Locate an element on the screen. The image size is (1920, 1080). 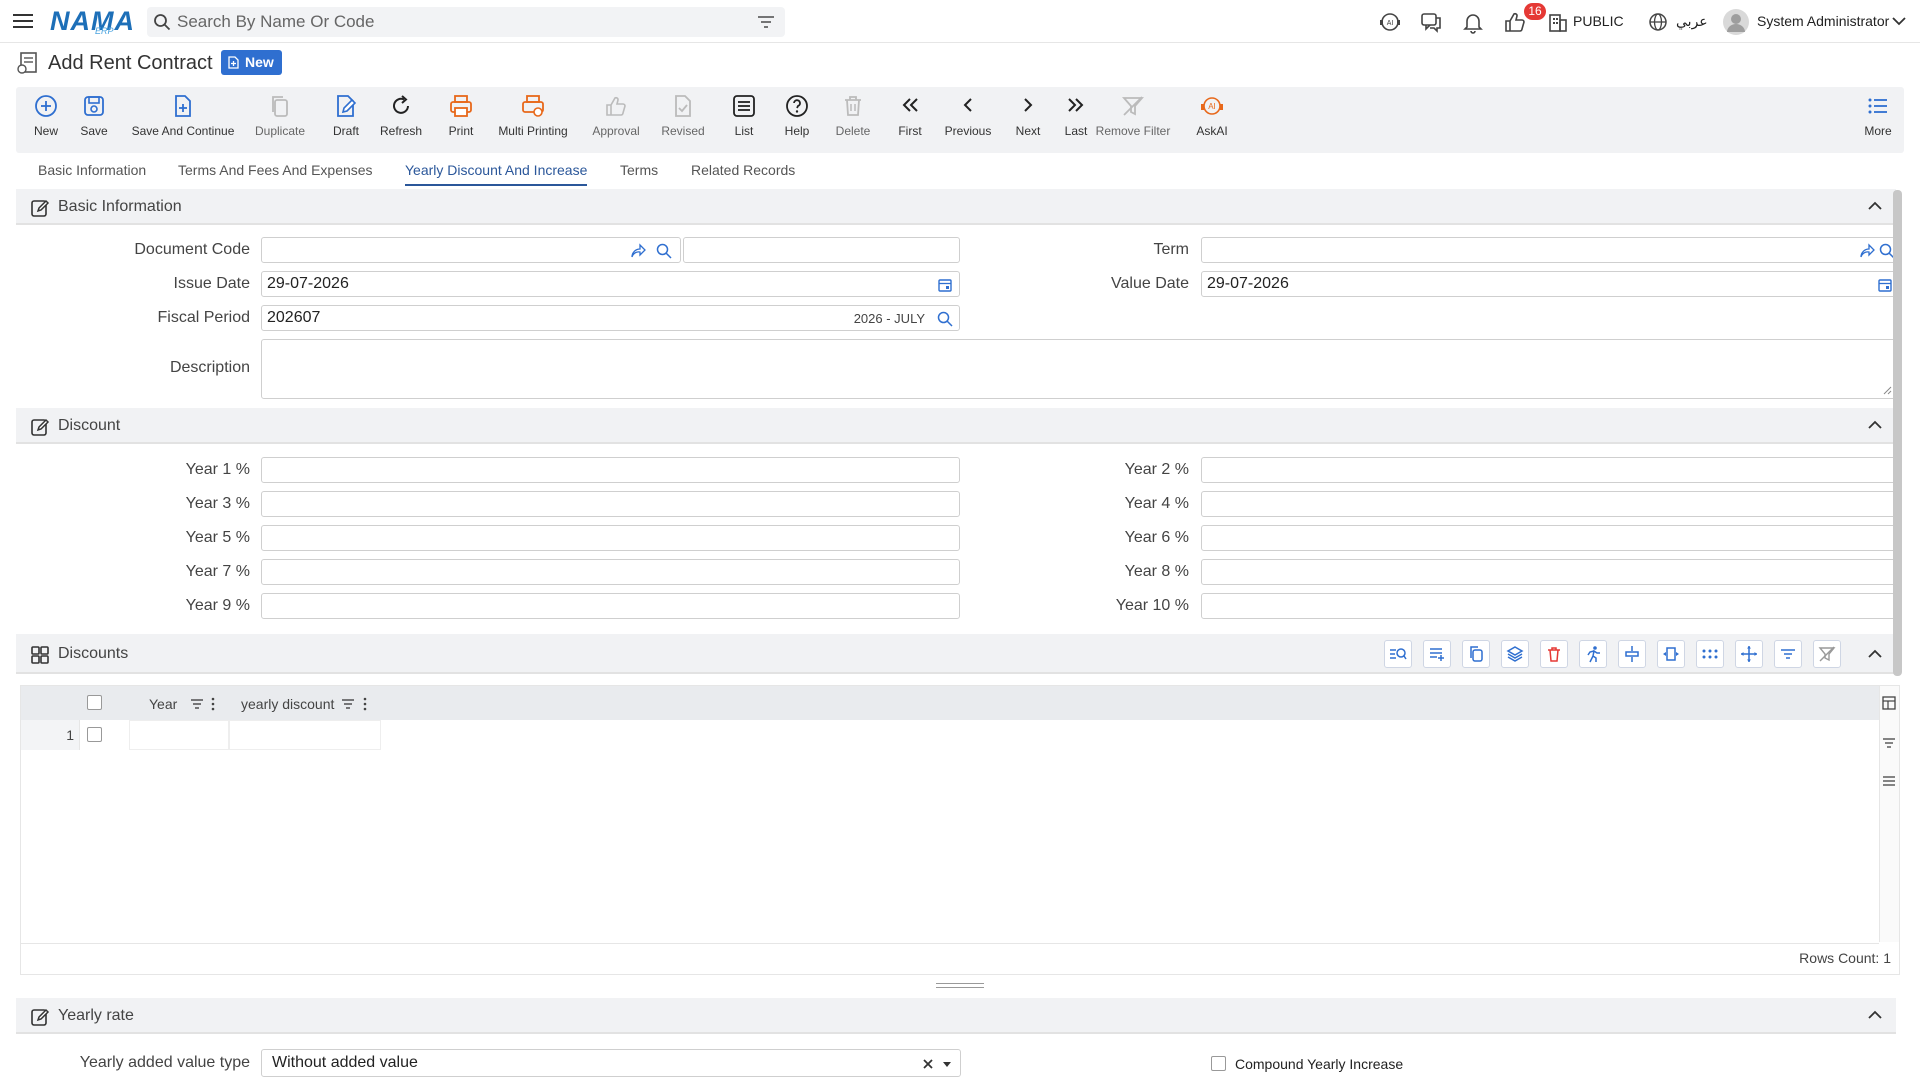
year-5-input is located at coordinates (610, 538).